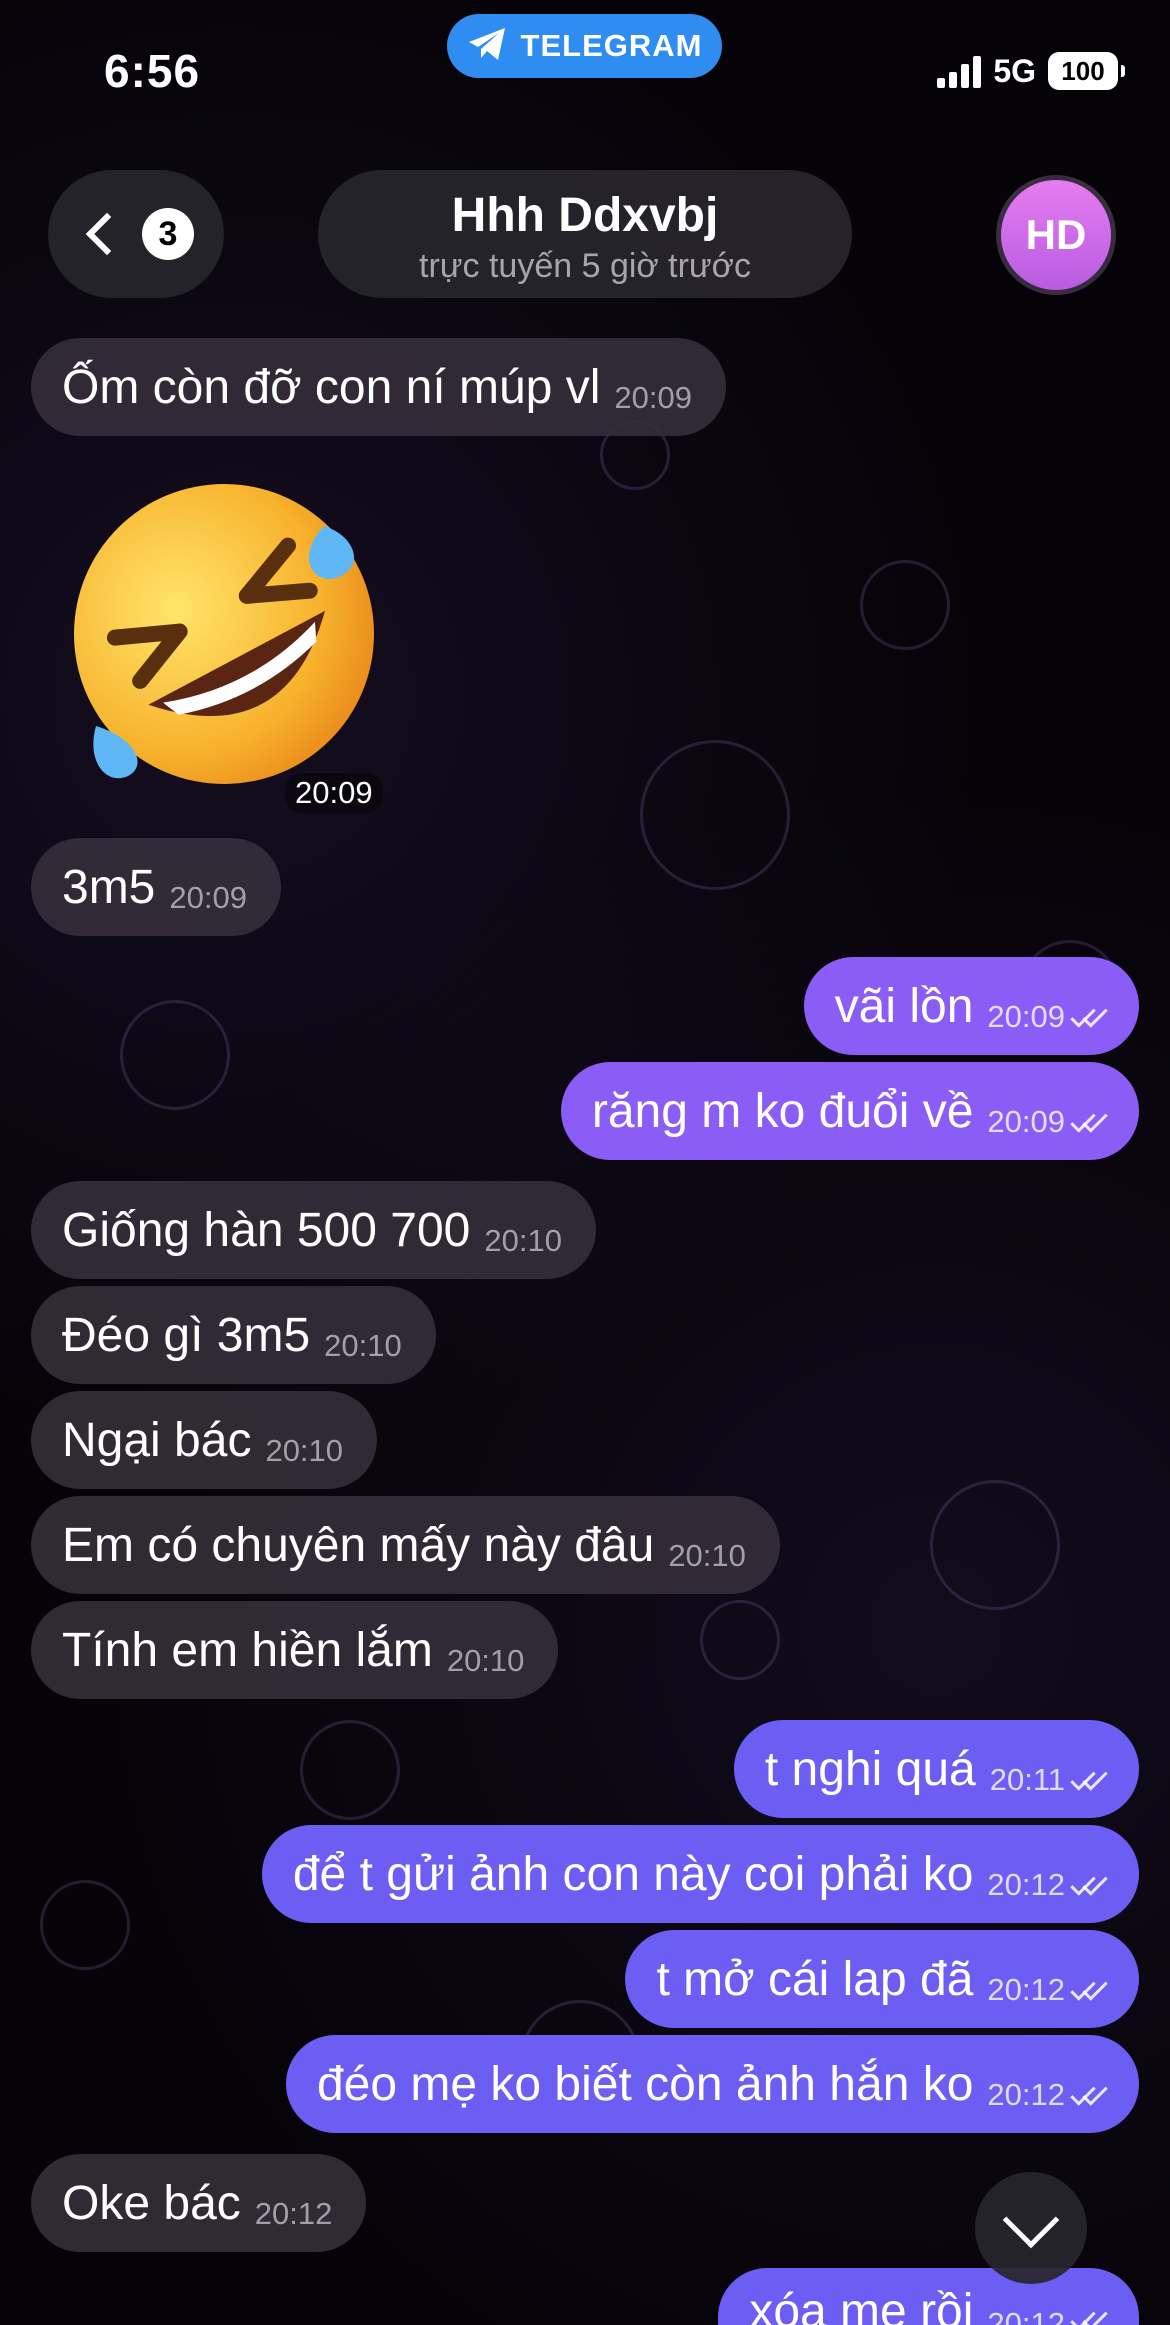  Describe the element at coordinates (815, 1979) in the screenshot. I see `message-text: t mở cái lap đã` at that location.